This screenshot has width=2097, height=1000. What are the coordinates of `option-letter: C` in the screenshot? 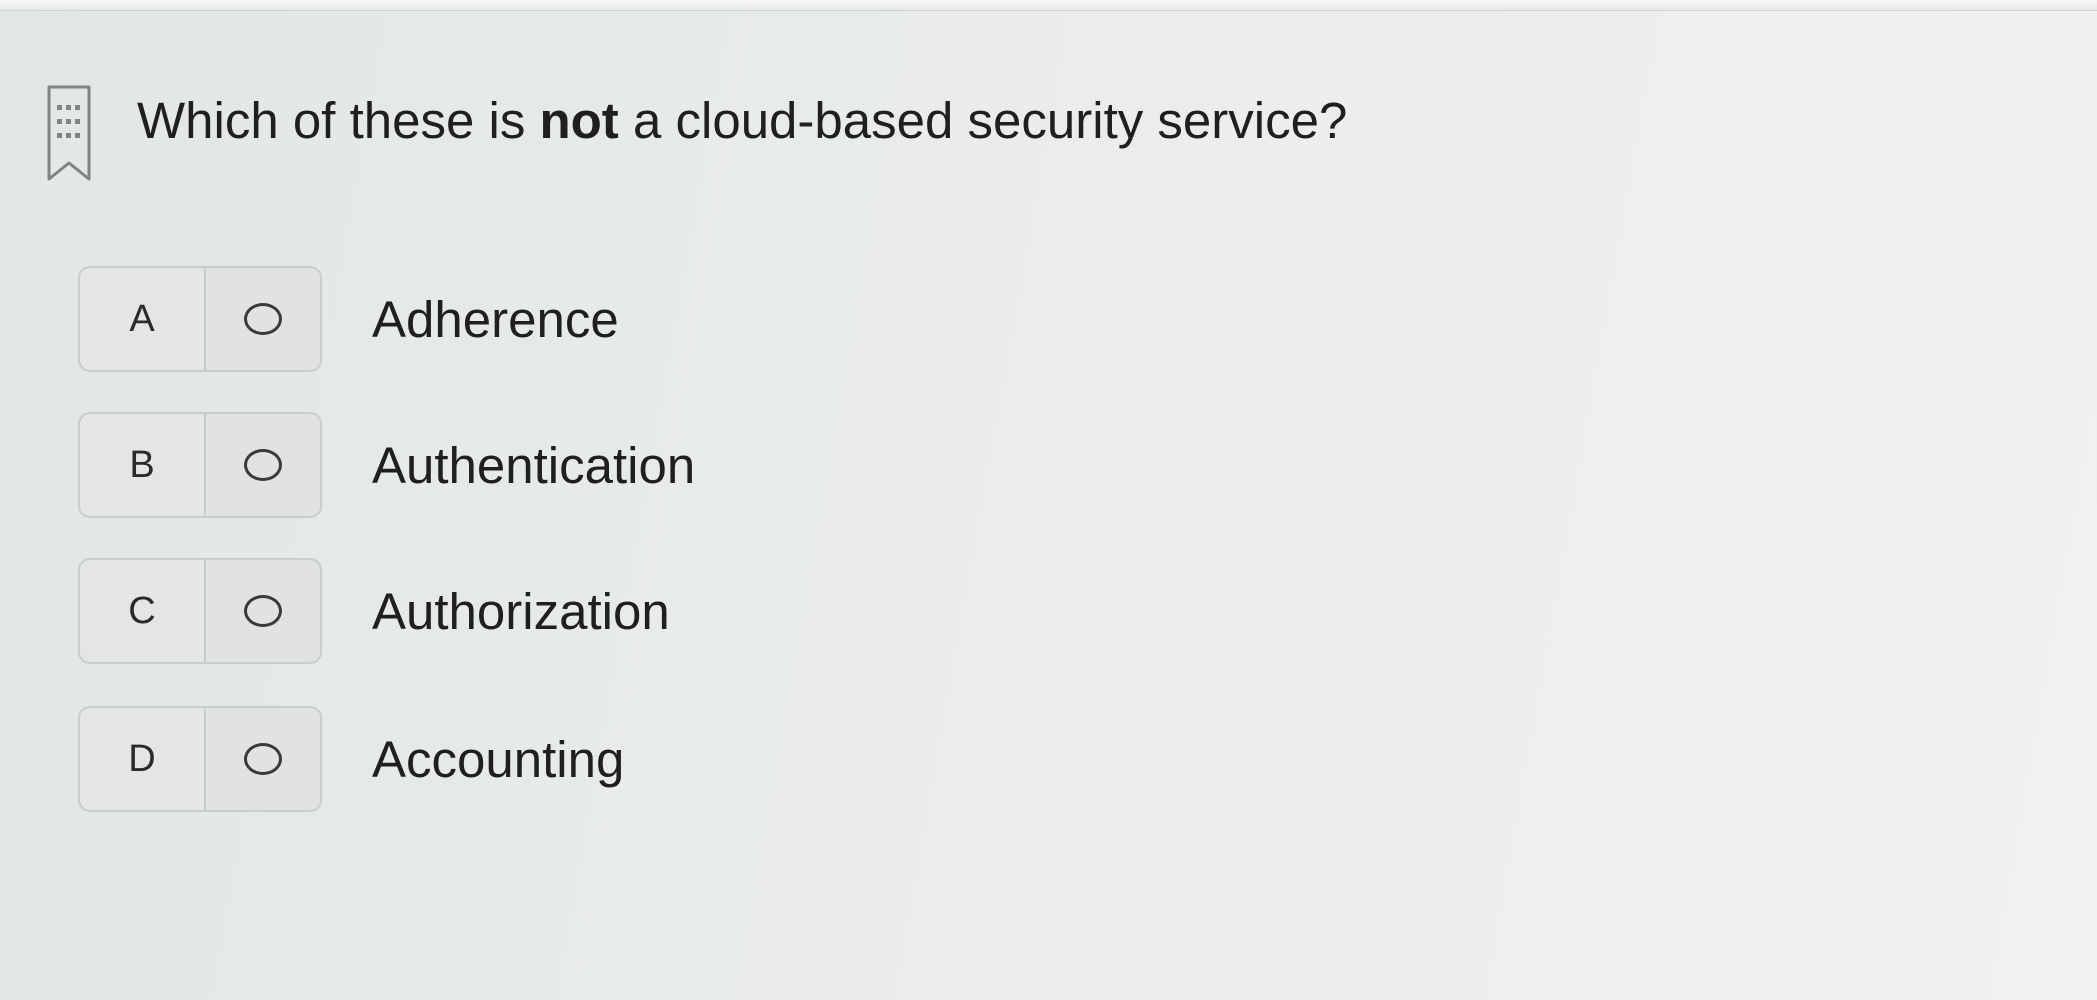 It's located at (143, 611).